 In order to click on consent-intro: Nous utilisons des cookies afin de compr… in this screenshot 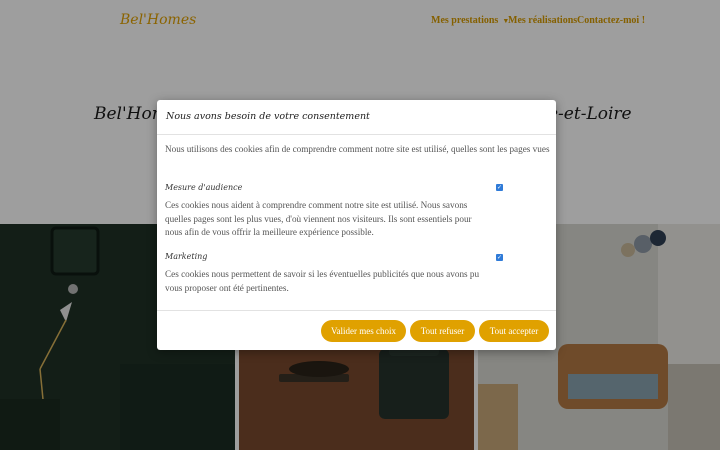, I will do `click(357, 149)`.